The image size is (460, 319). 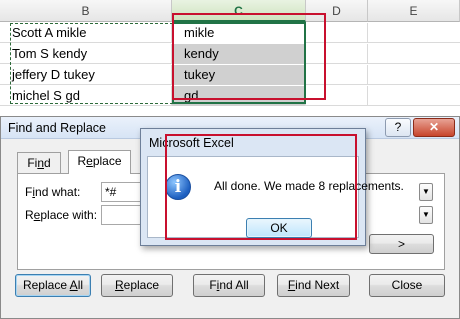 I want to click on replace-with-dropdown: ▼, so click(x=426, y=215).